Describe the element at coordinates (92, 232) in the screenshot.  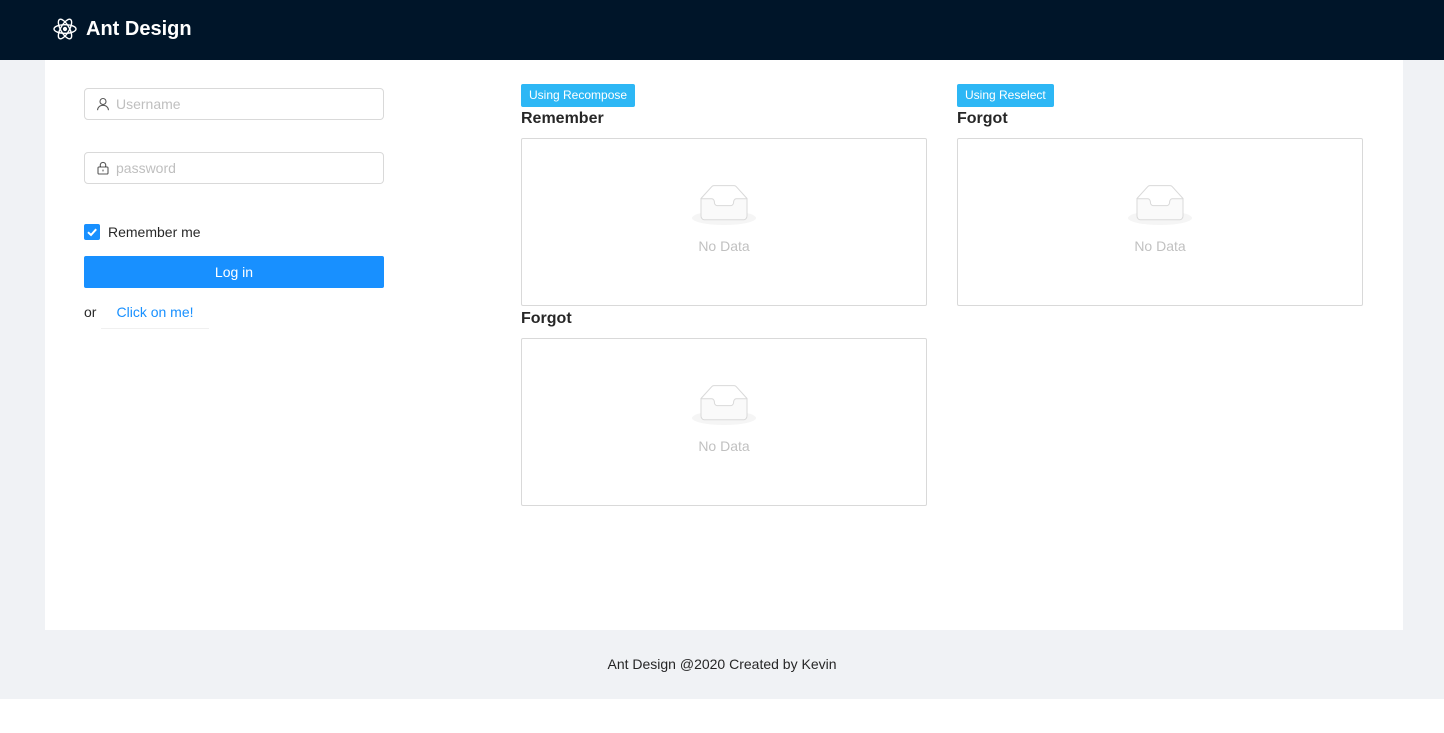
I see `checkbox-checked-icon` at that location.